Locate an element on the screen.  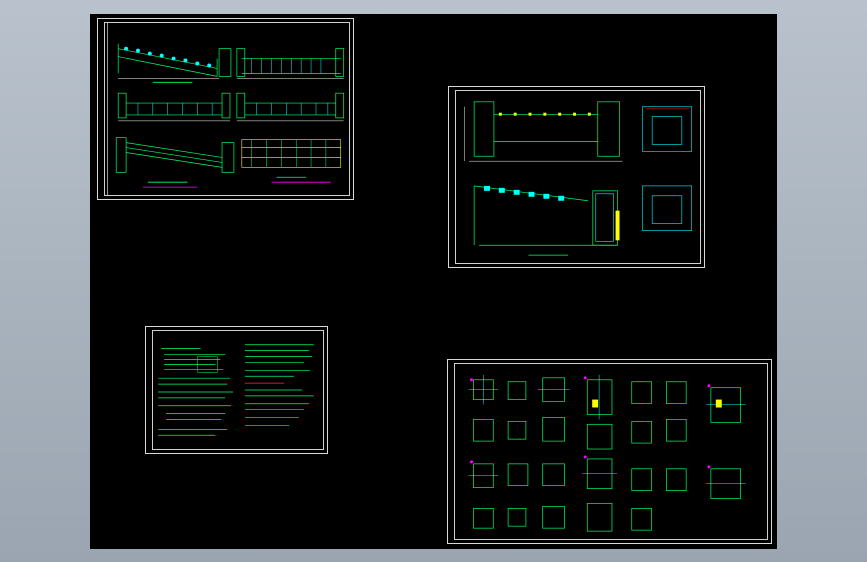
drawing-sheet-sections is located at coordinates (576, 177).